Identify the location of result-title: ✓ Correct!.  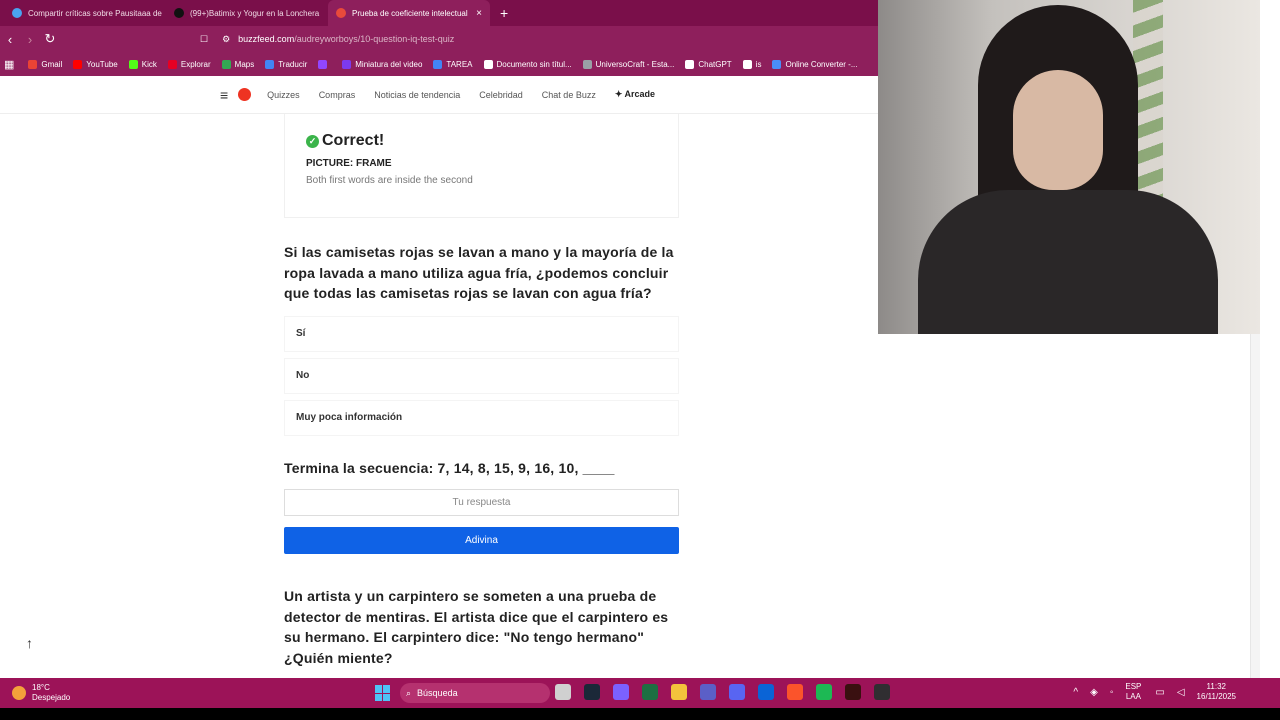
(481, 141).